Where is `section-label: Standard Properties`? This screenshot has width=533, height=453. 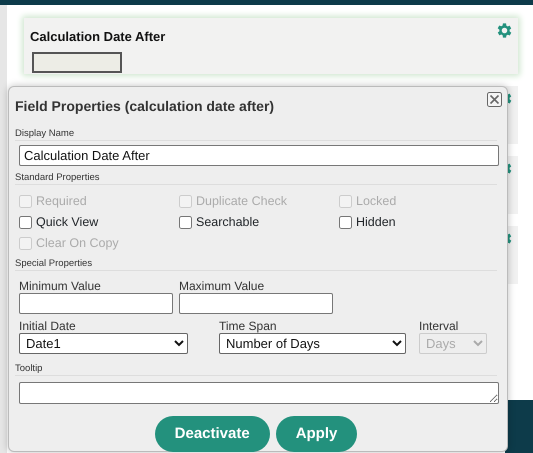 section-label: Standard Properties is located at coordinates (256, 178).